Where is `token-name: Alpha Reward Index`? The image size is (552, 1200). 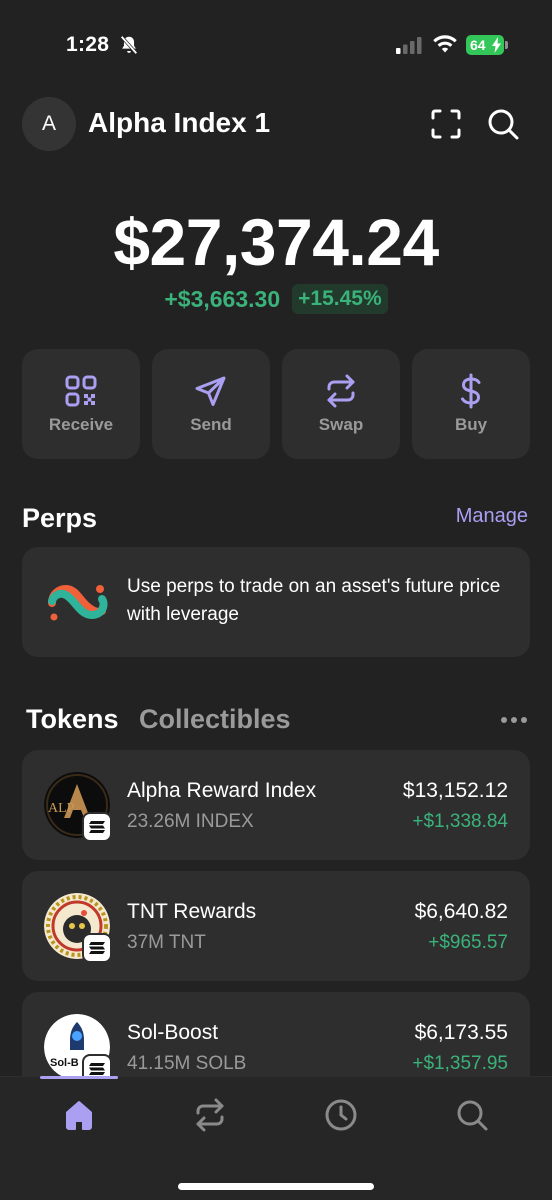
token-name: Alpha Reward Index is located at coordinates (222, 790).